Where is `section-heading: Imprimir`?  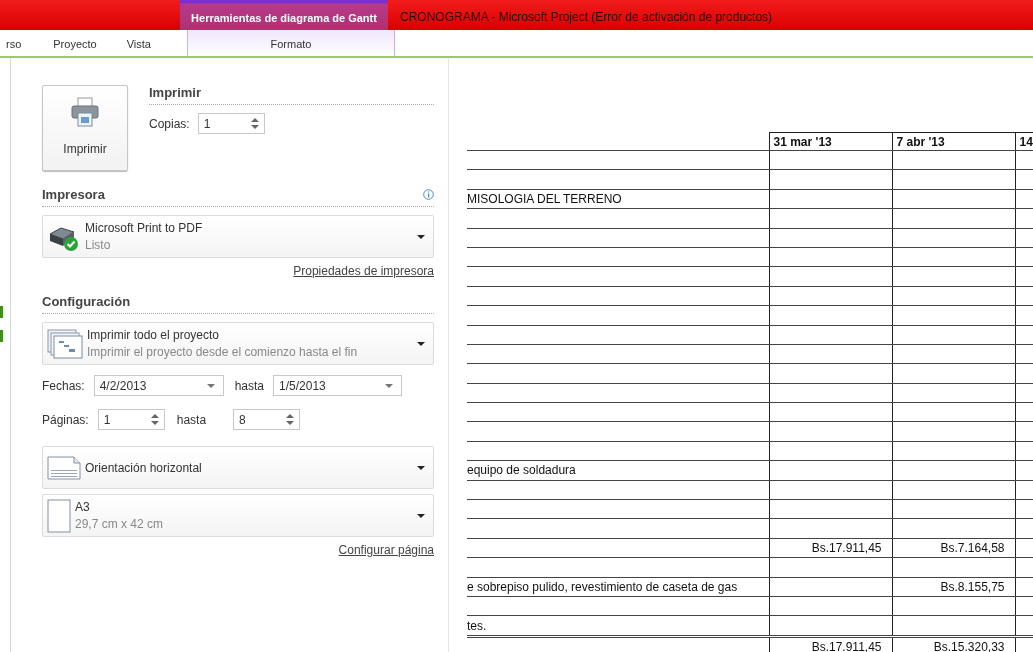 section-heading: Imprimir is located at coordinates (175, 92).